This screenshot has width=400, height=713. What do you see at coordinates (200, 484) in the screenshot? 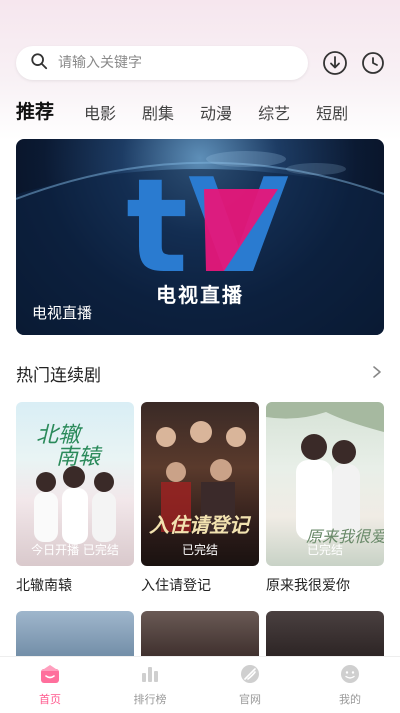
I see `poster-image: 入住请登记 已完结` at bounding box center [200, 484].